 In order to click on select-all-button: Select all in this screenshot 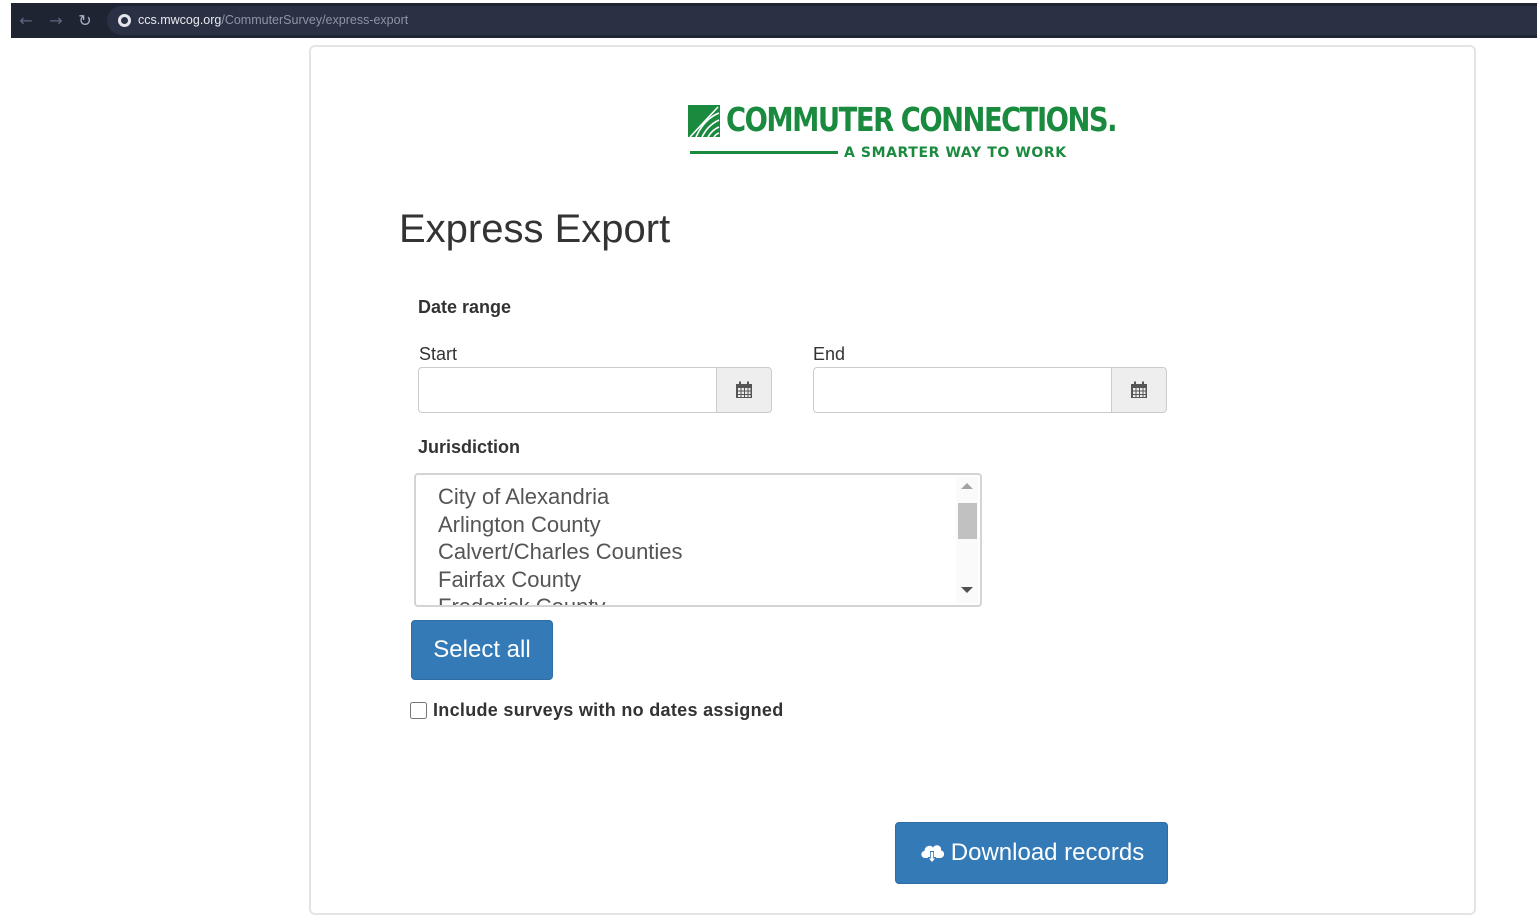, I will do `click(482, 650)`.